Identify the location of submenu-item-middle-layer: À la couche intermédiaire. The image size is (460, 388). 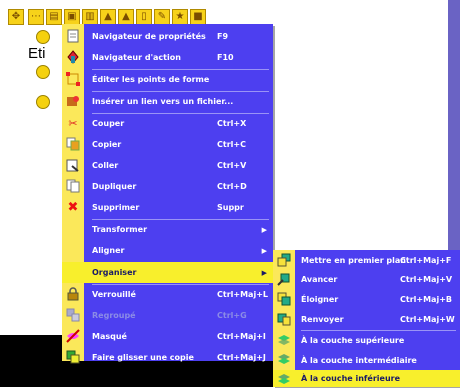
(366, 360).